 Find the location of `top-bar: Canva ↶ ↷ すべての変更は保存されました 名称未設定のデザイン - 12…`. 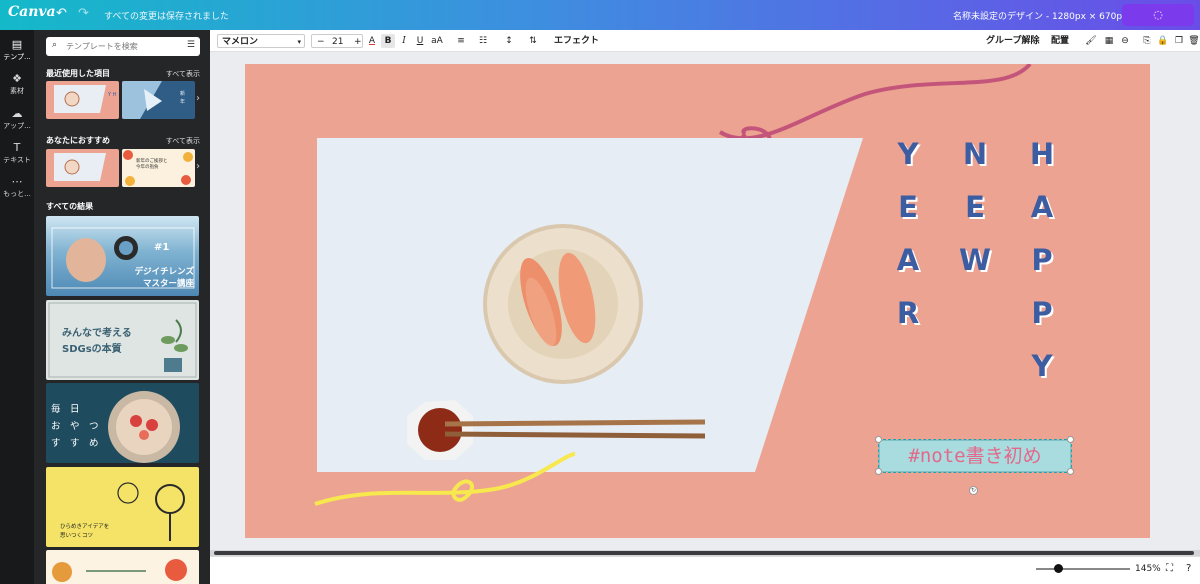

top-bar: Canva ↶ ↷ すべての変更は保存されました 名称未設定のデザイン - 12… is located at coordinates (600, 15).